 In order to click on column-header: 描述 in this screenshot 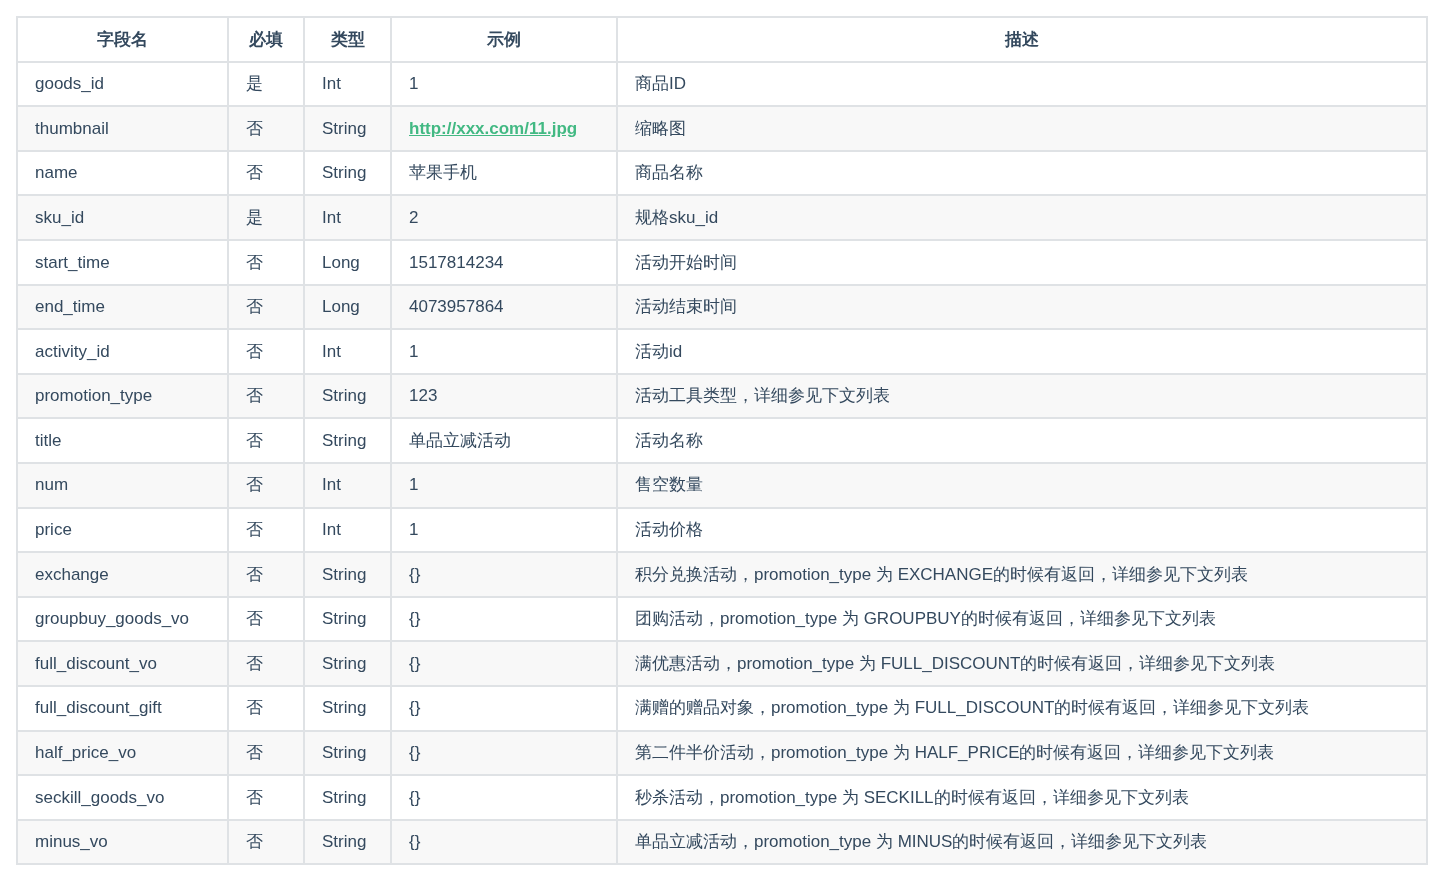, I will do `click(1022, 39)`.